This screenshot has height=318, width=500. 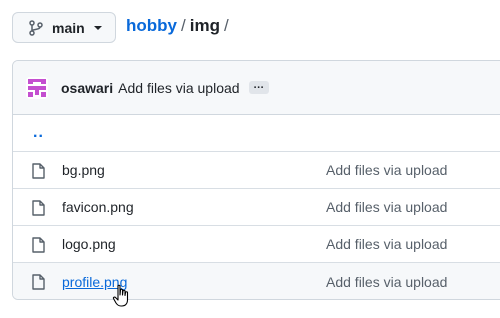 I want to click on file-name-link: profile.png, so click(x=94, y=282).